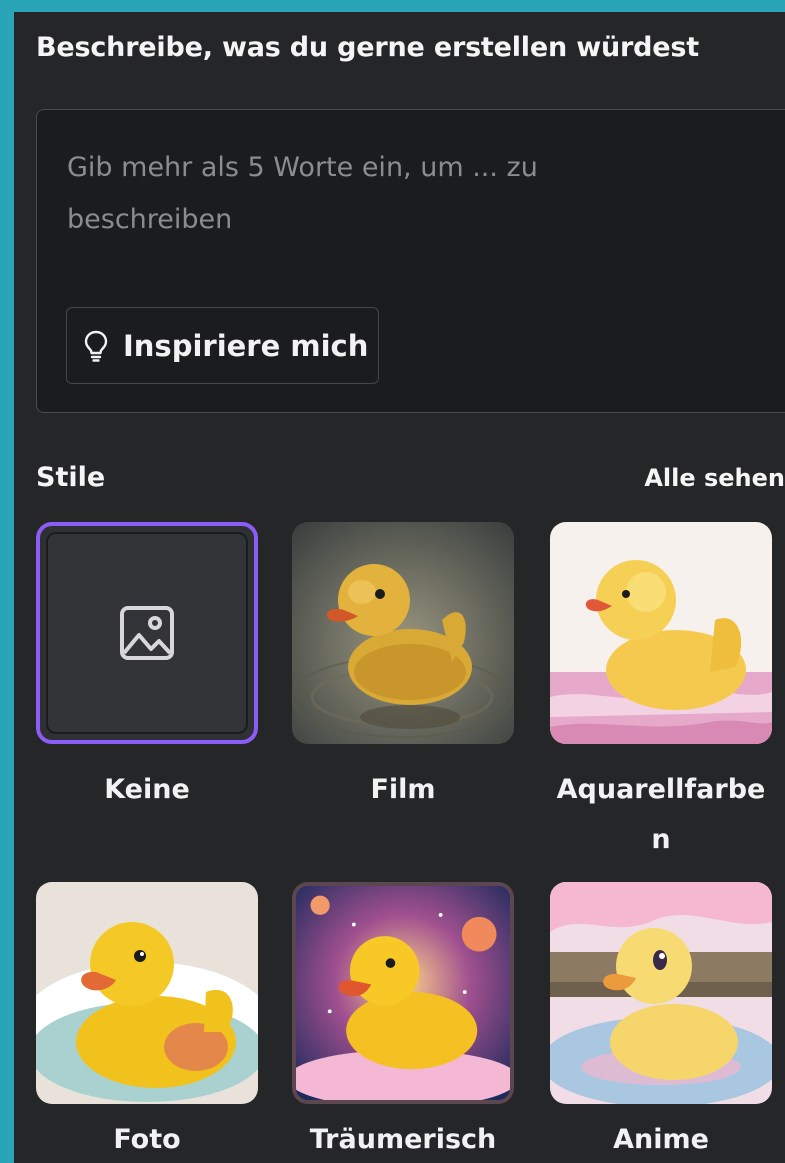 The image size is (785, 1163). I want to click on style-tile-none, so click(147, 633).